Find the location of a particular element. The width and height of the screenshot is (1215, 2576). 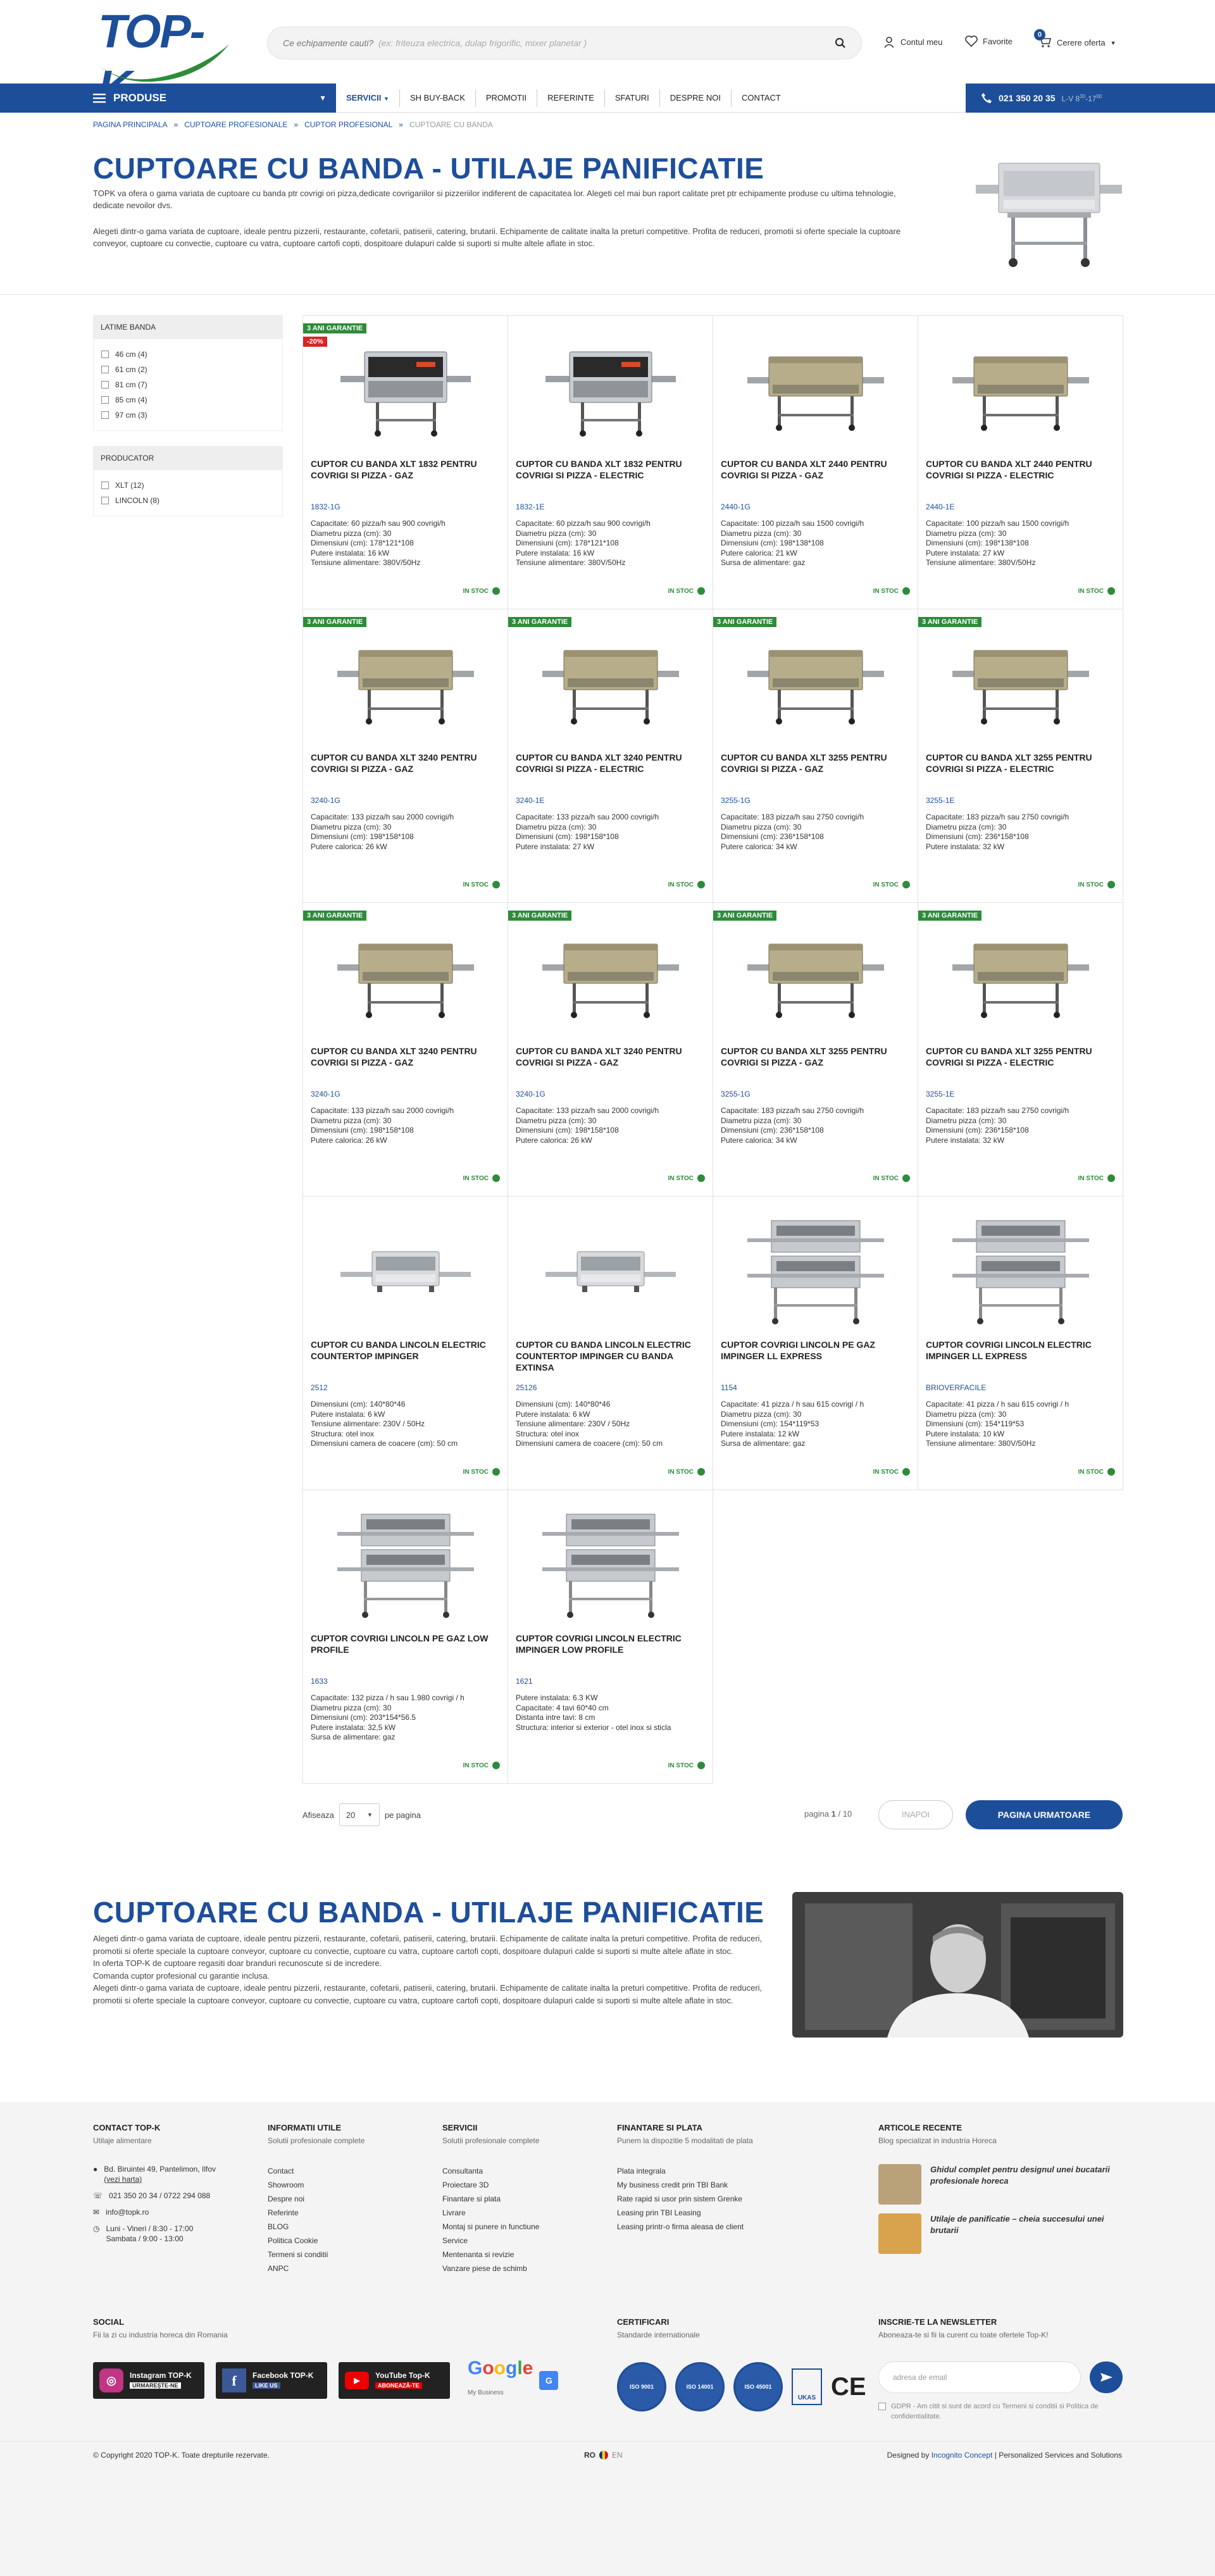

footer-link: Termeni si conditii is located at coordinates (344, 2255).